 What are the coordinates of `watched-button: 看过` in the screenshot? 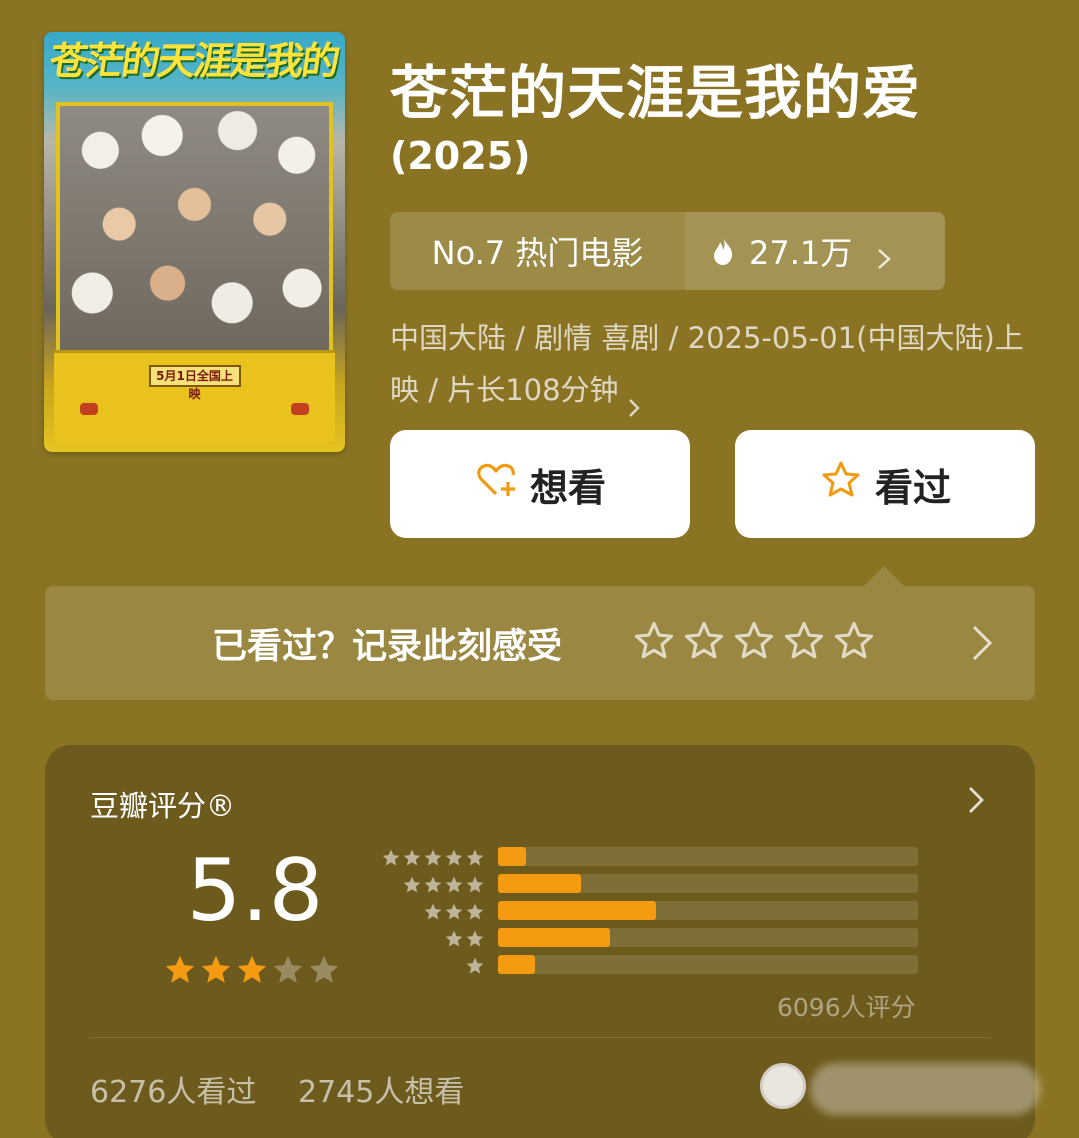 It's located at (885, 484).